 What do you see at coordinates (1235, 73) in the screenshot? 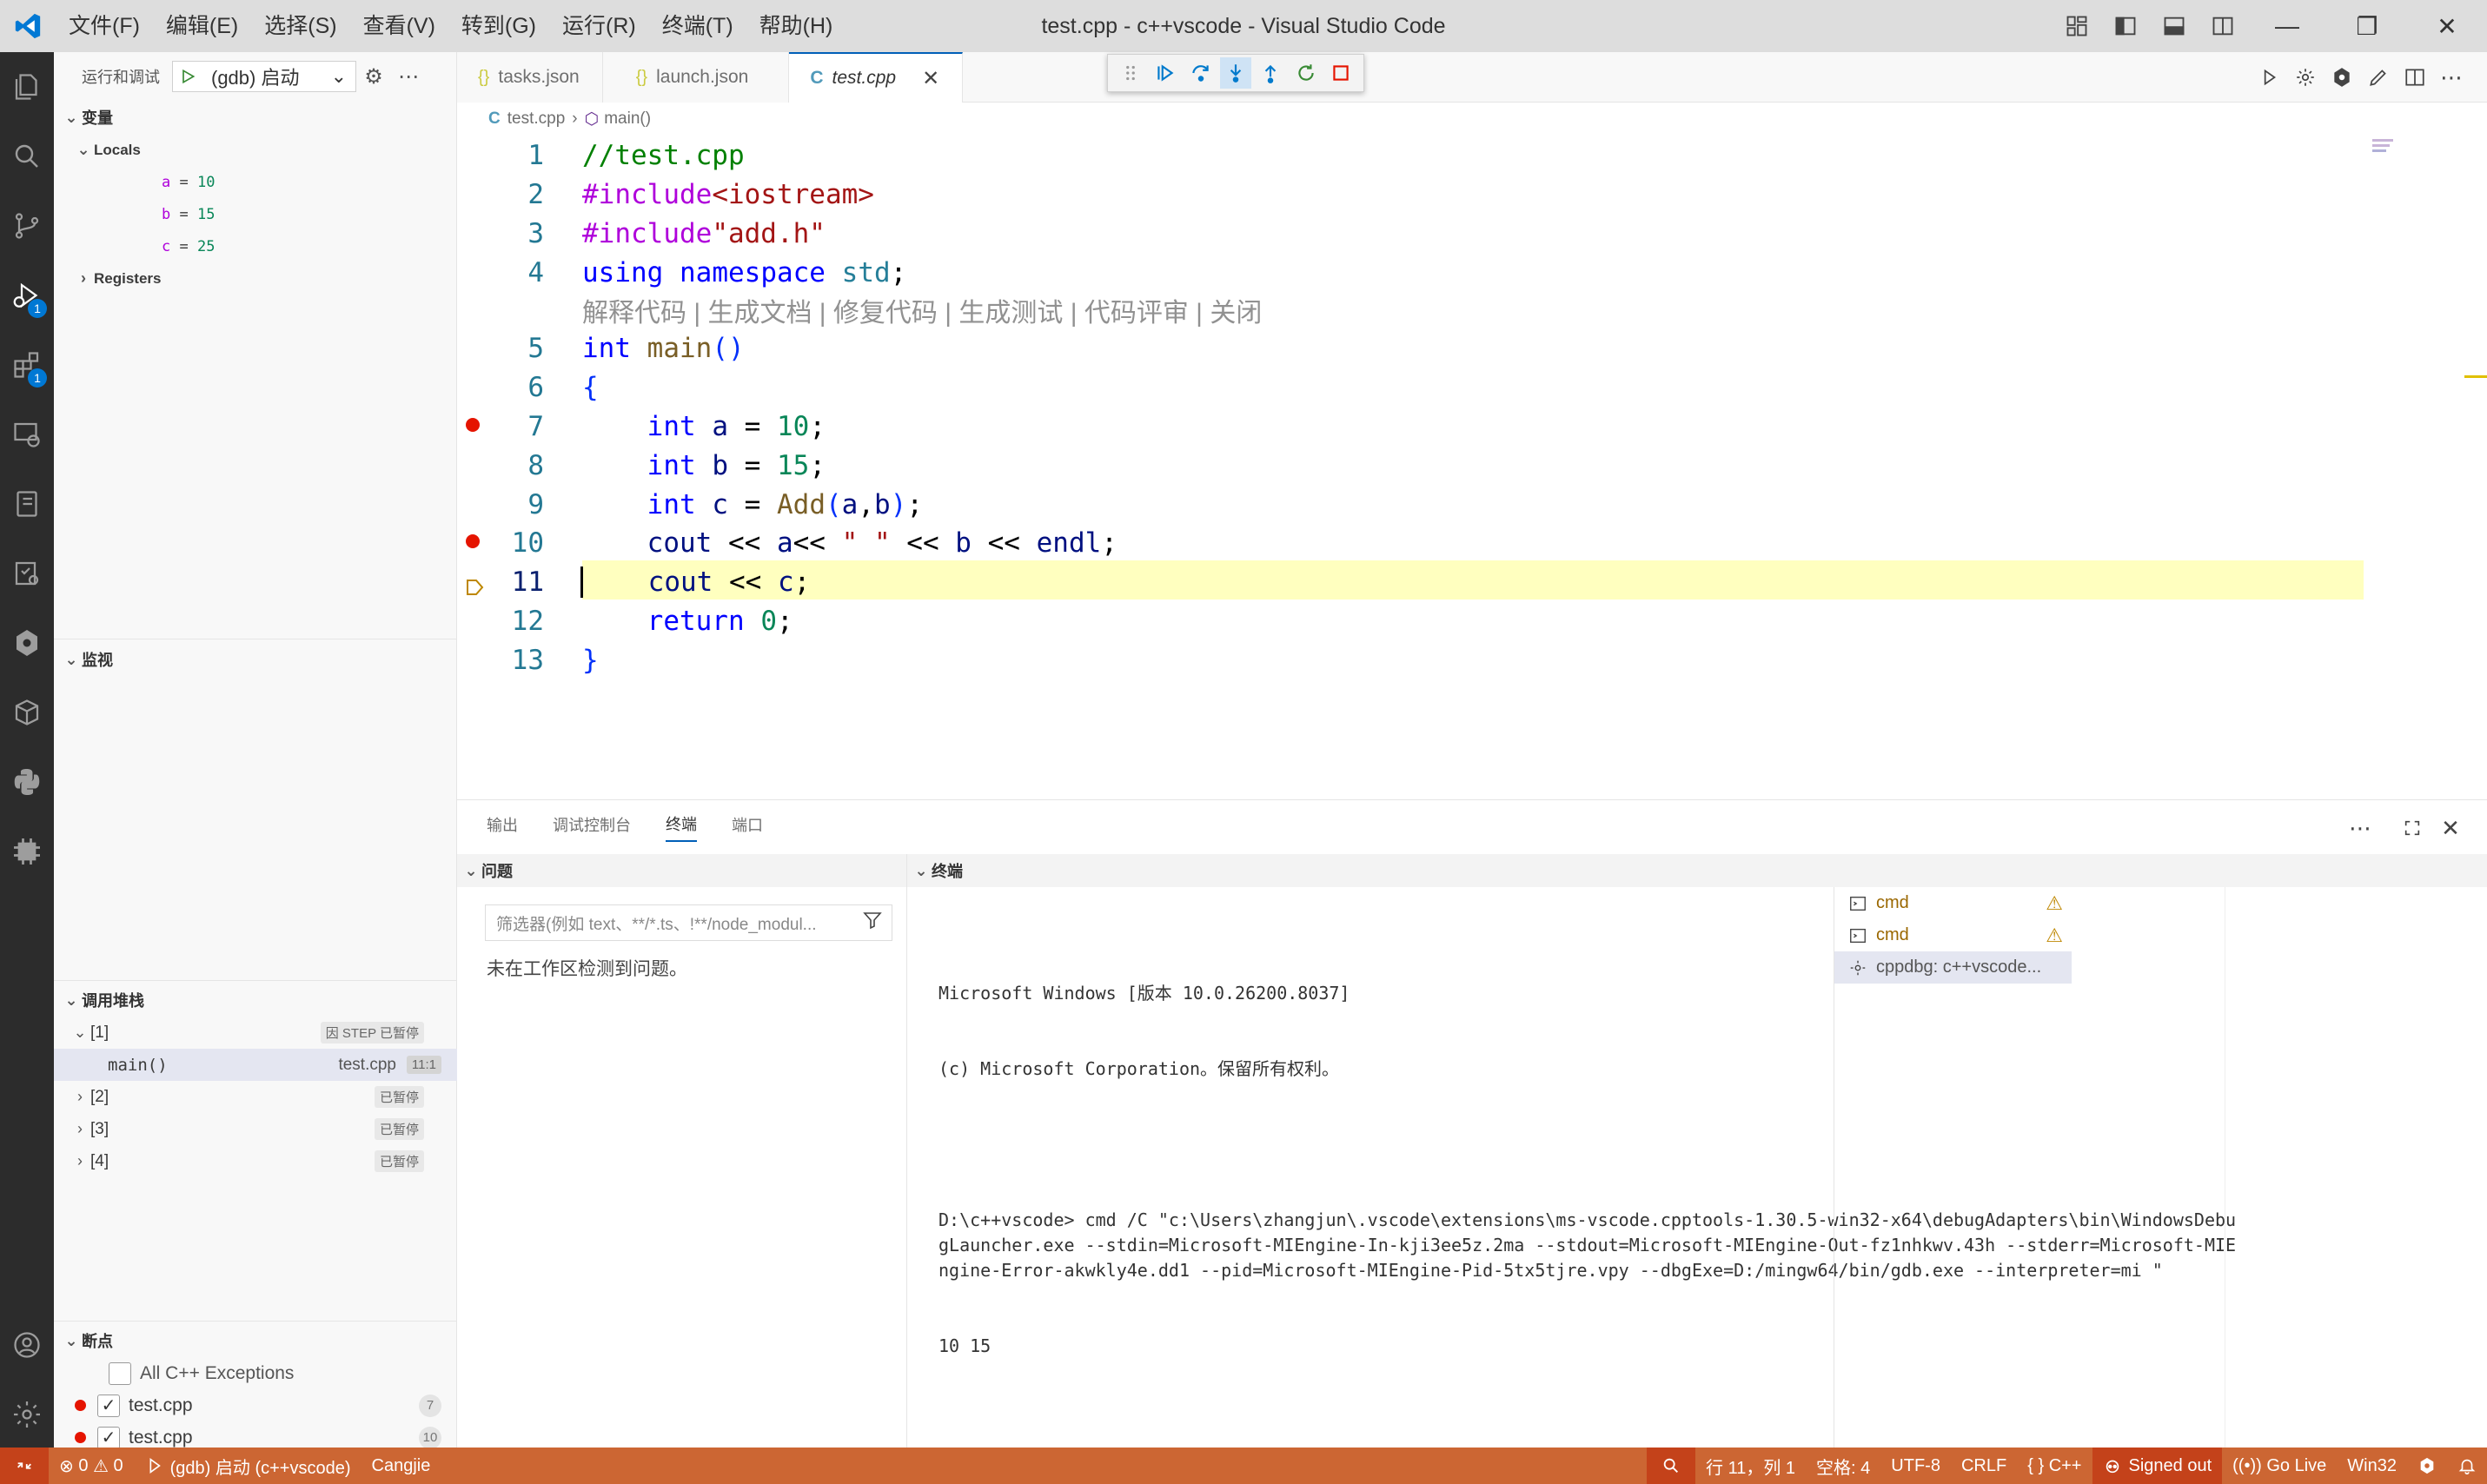
I see `step-into-icon` at bounding box center [1235, 73].